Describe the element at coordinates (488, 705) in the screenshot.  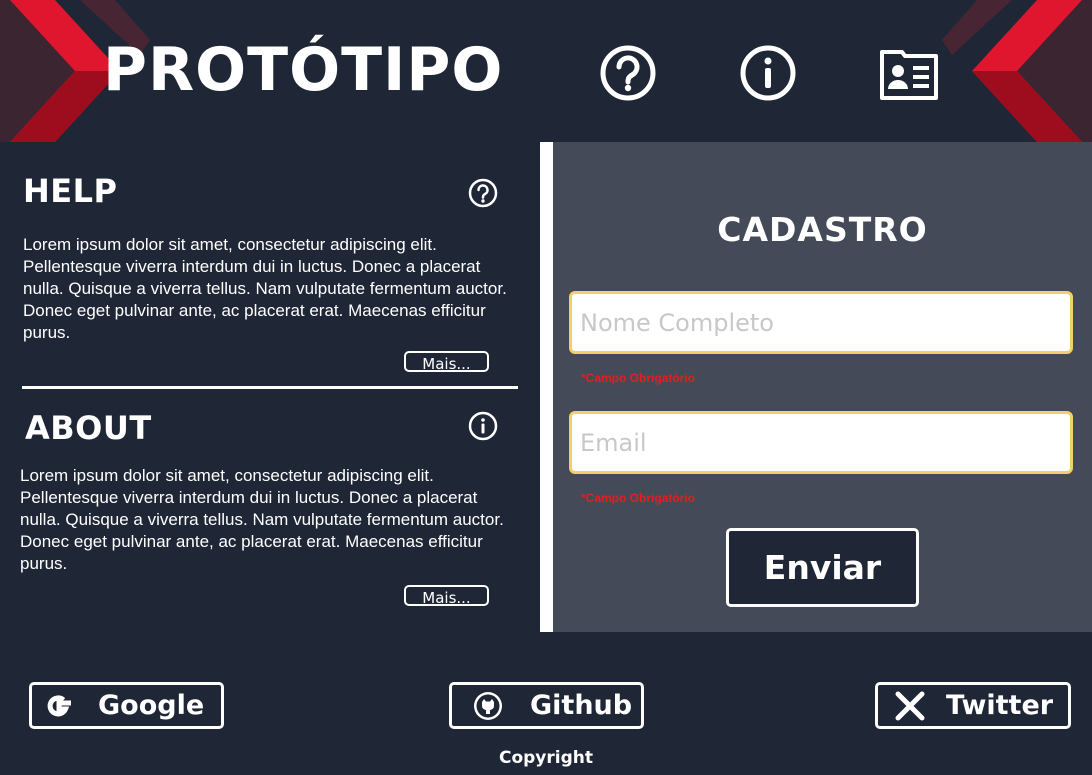
I see `github-icon` at that location.